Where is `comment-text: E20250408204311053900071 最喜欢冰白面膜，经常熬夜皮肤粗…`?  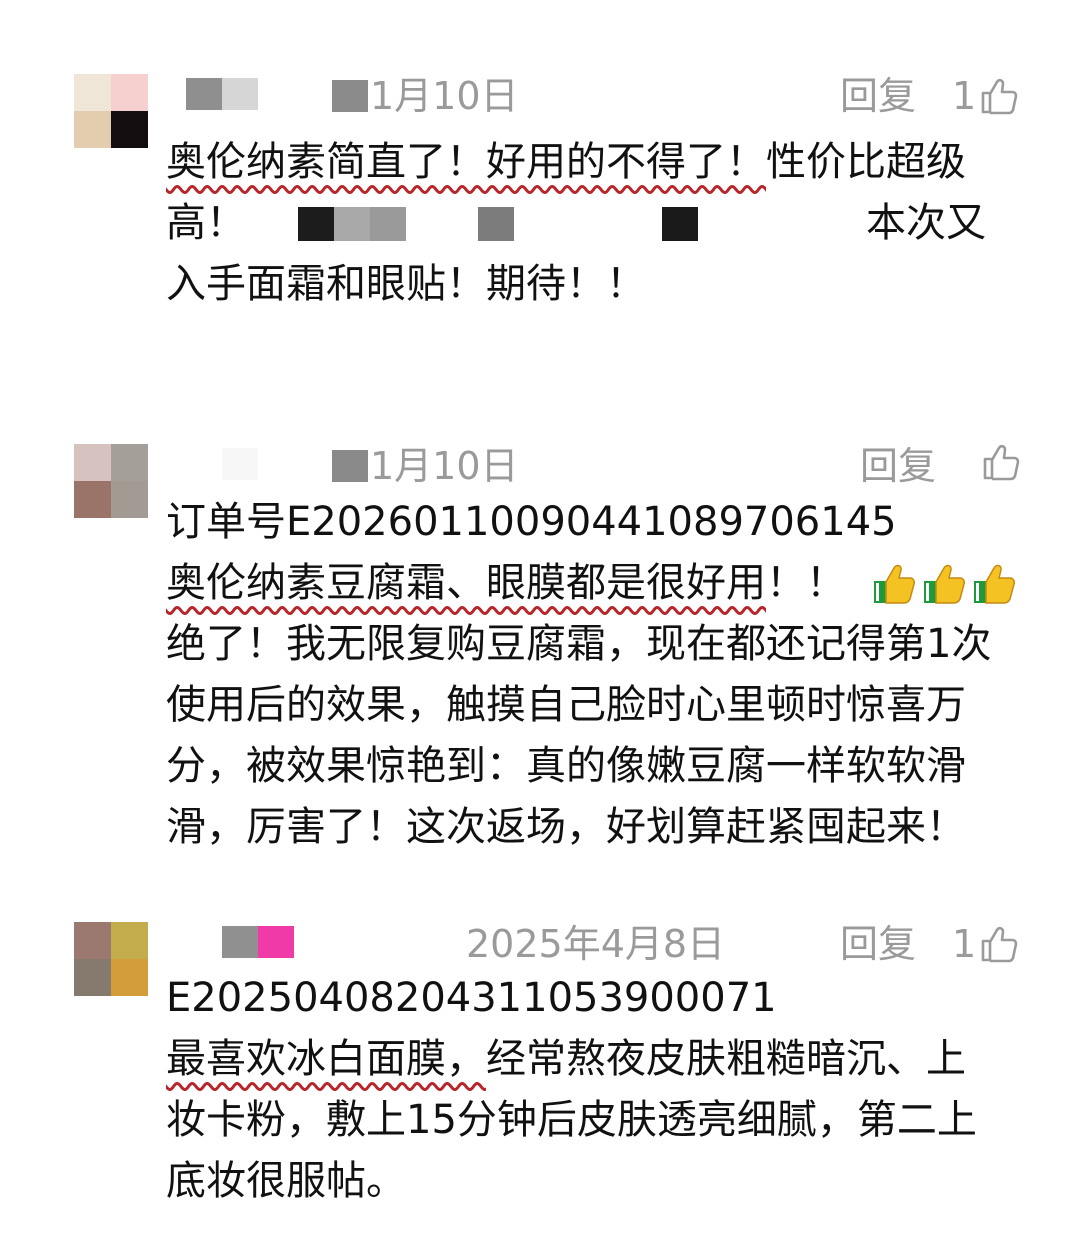 comment-text: E20250408204311053900071 最喜欢冰白面膜，经常熬夜皮肤粗… is located at coordinates (571, 1089).